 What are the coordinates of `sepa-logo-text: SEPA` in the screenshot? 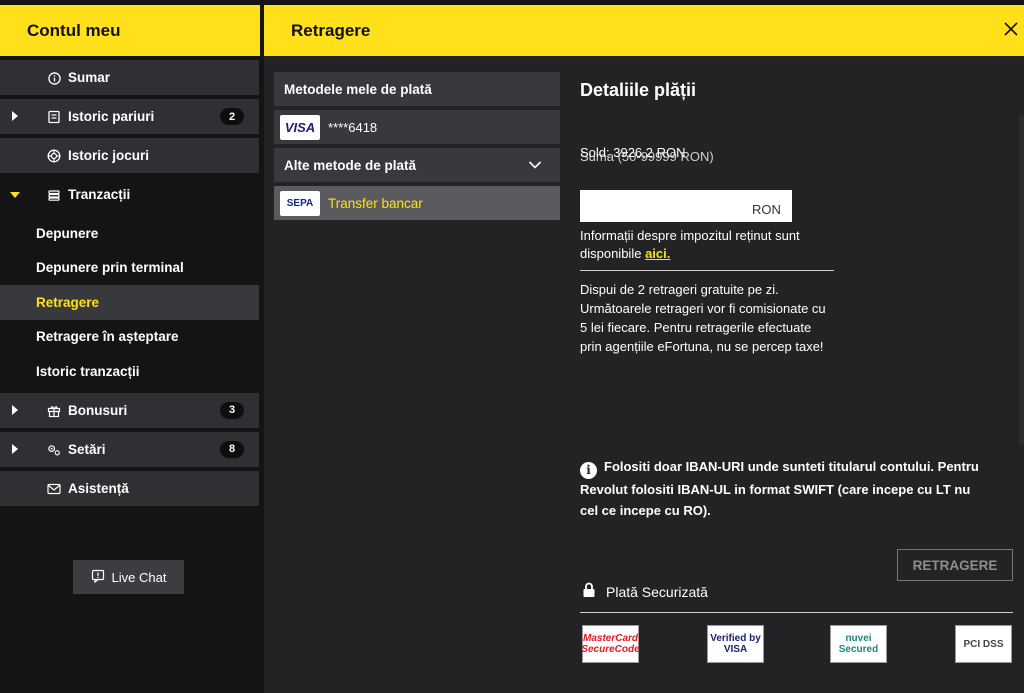 It's located at (300, 203).